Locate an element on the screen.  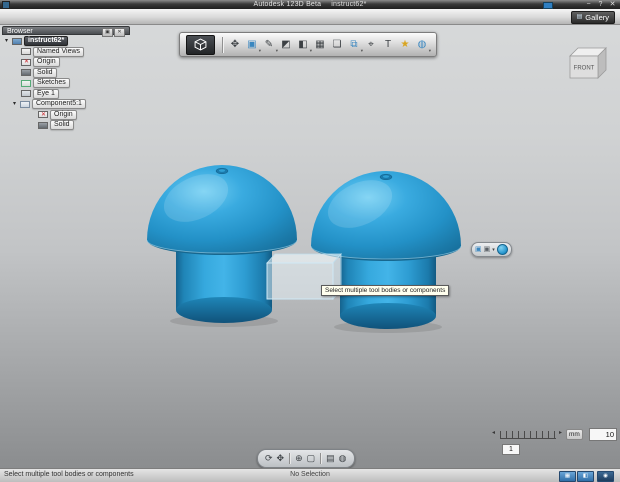
primitives-tool-button: ▣ ▾ is located at coordinates (252, 44).